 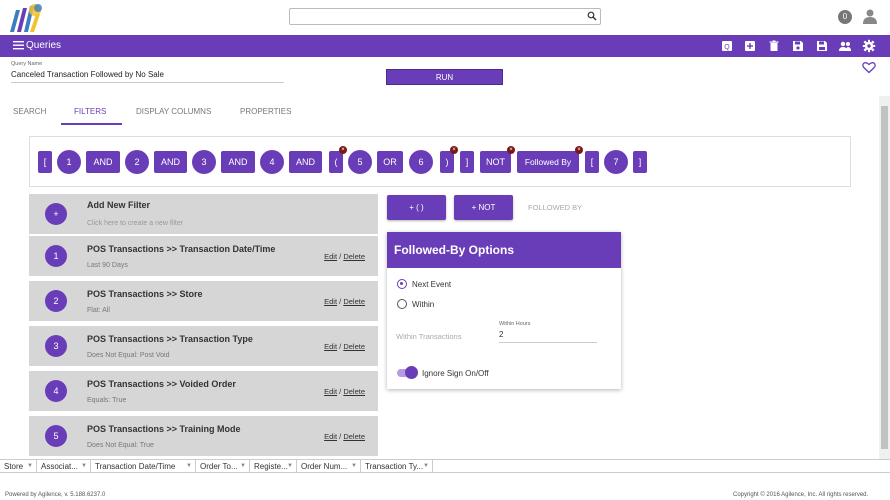 I want to click on notification-badge: 0, so click(x=845, y=17).